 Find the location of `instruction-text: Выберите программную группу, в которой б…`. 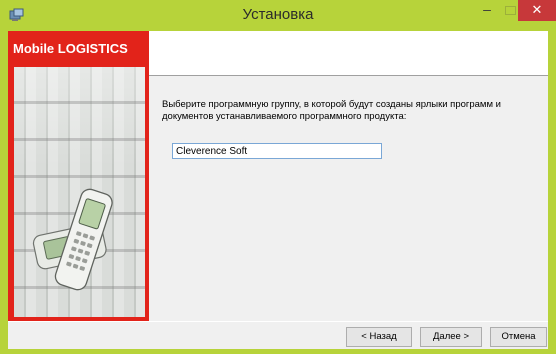

instruction-text: Выберите программную группу, в которой б… is located at coordinates (331, 110).